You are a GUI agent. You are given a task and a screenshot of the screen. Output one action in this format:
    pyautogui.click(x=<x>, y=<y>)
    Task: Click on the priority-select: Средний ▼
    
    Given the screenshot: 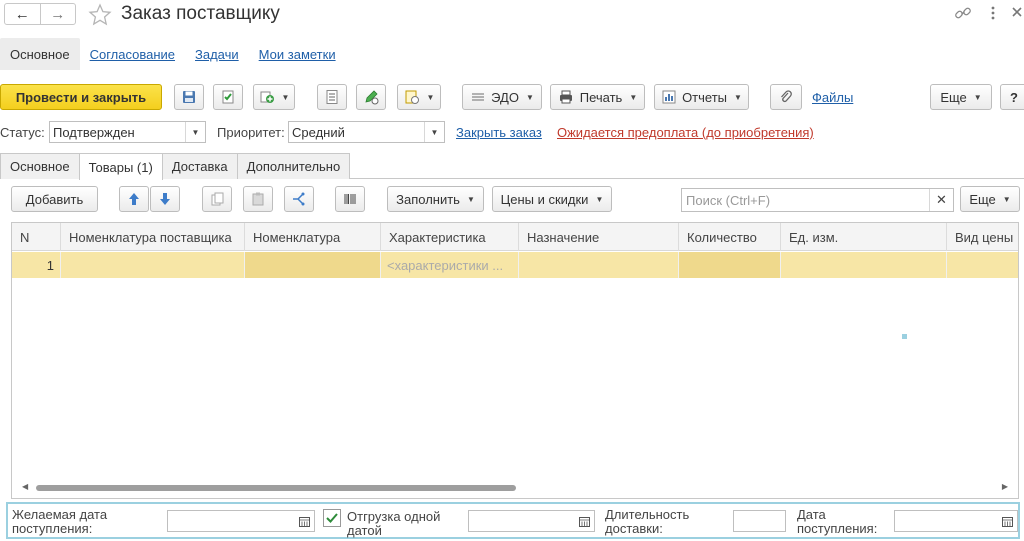 What is the action you would take?
    pyautogui.click(x=366, y=132)
    